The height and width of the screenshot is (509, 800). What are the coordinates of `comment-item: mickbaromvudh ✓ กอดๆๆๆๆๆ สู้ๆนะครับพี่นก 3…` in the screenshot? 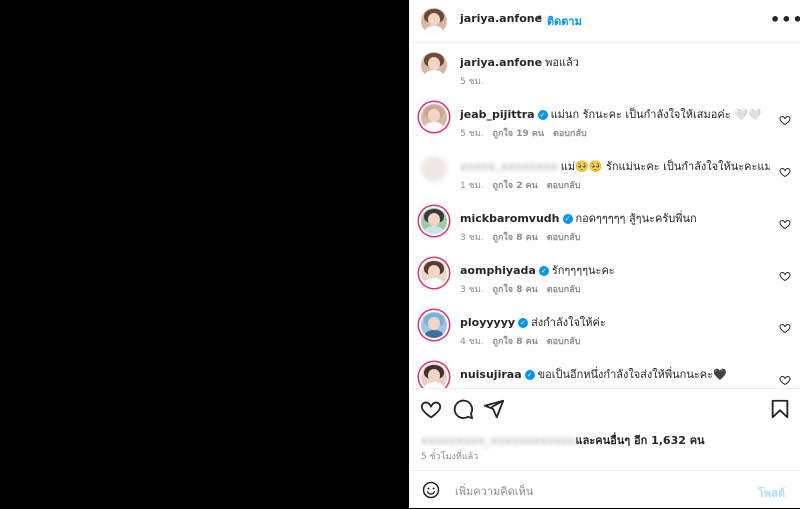 It's located at (604, 225).